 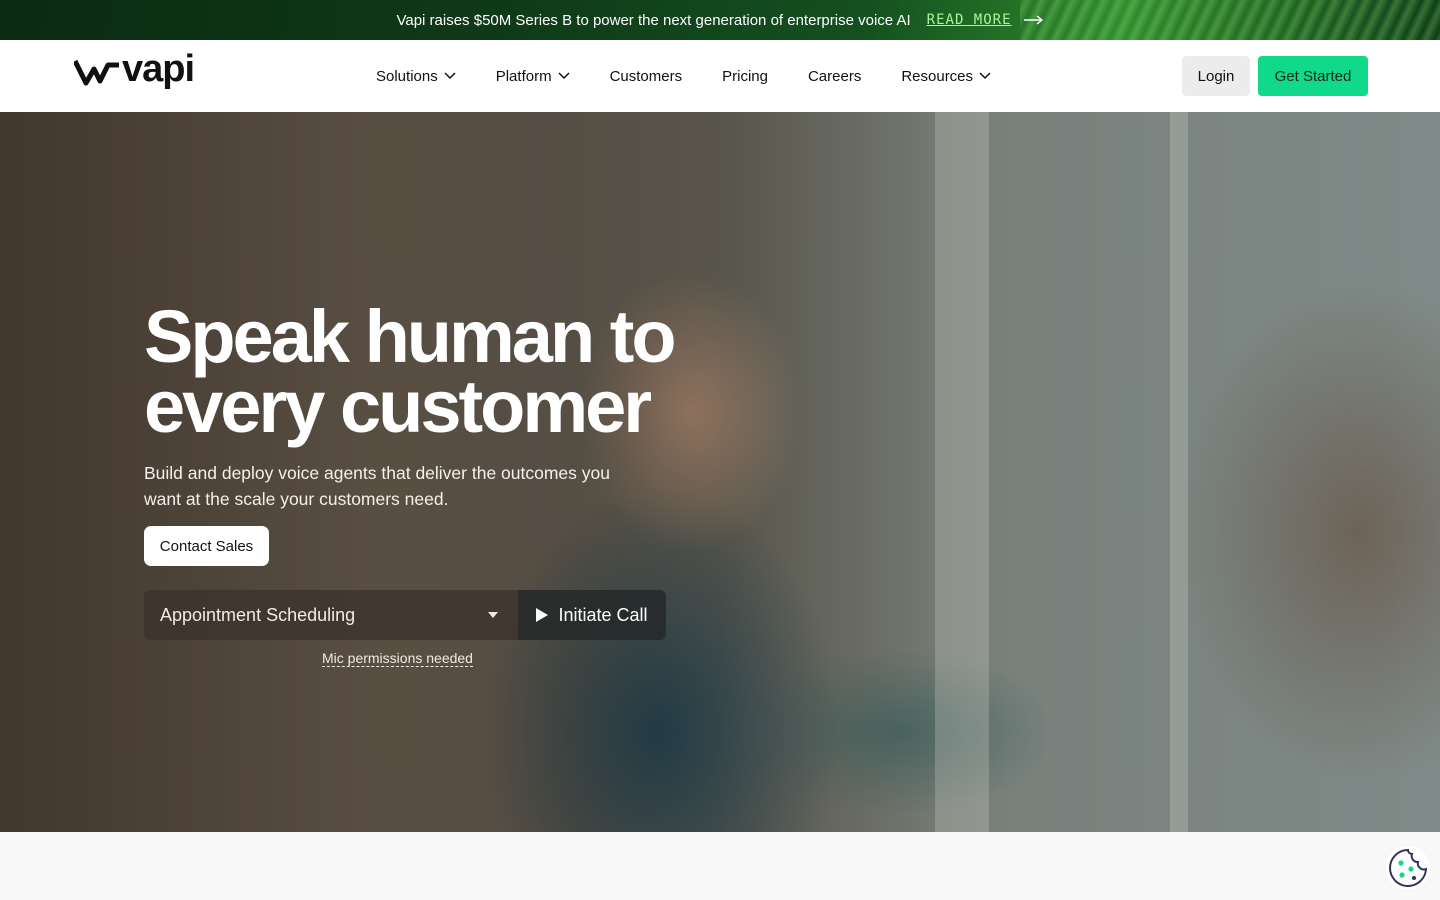 What do you see at coordinates (493, 615) in the screenshot?
I see `caret-down-icon` at bounding box center [493, 615].